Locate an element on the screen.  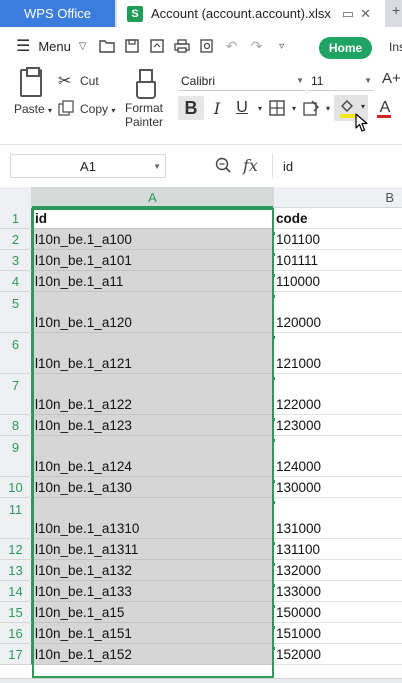
cell-a10: l10n_be.1_a130 is located at coordinates (152, 487).